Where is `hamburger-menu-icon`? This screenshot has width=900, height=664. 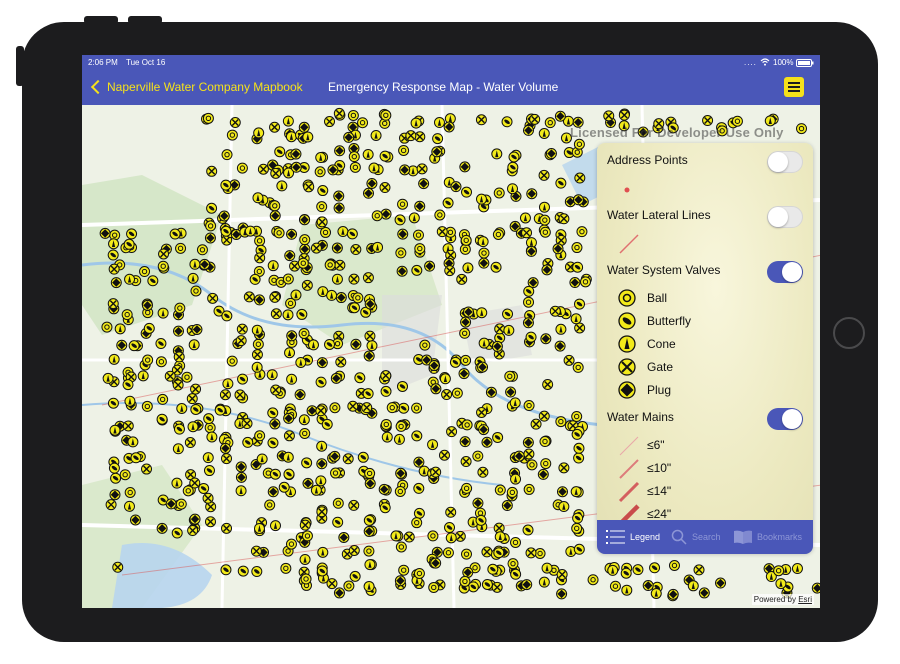 hamburger-menu-icon is located at coordinates (794, 87).